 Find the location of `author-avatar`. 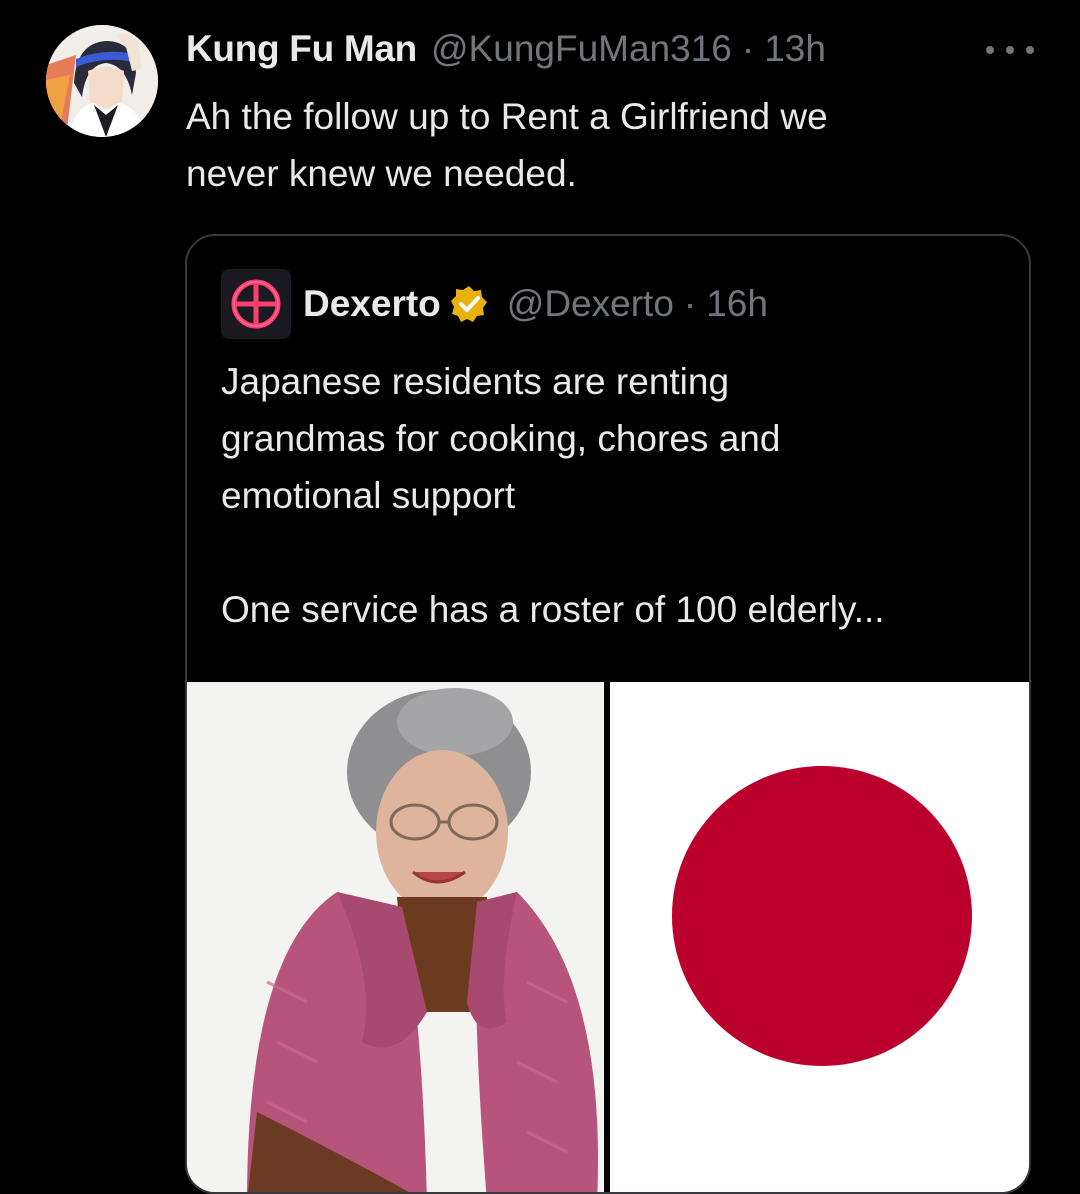

author-avatar is located at coordinates (102, 81).